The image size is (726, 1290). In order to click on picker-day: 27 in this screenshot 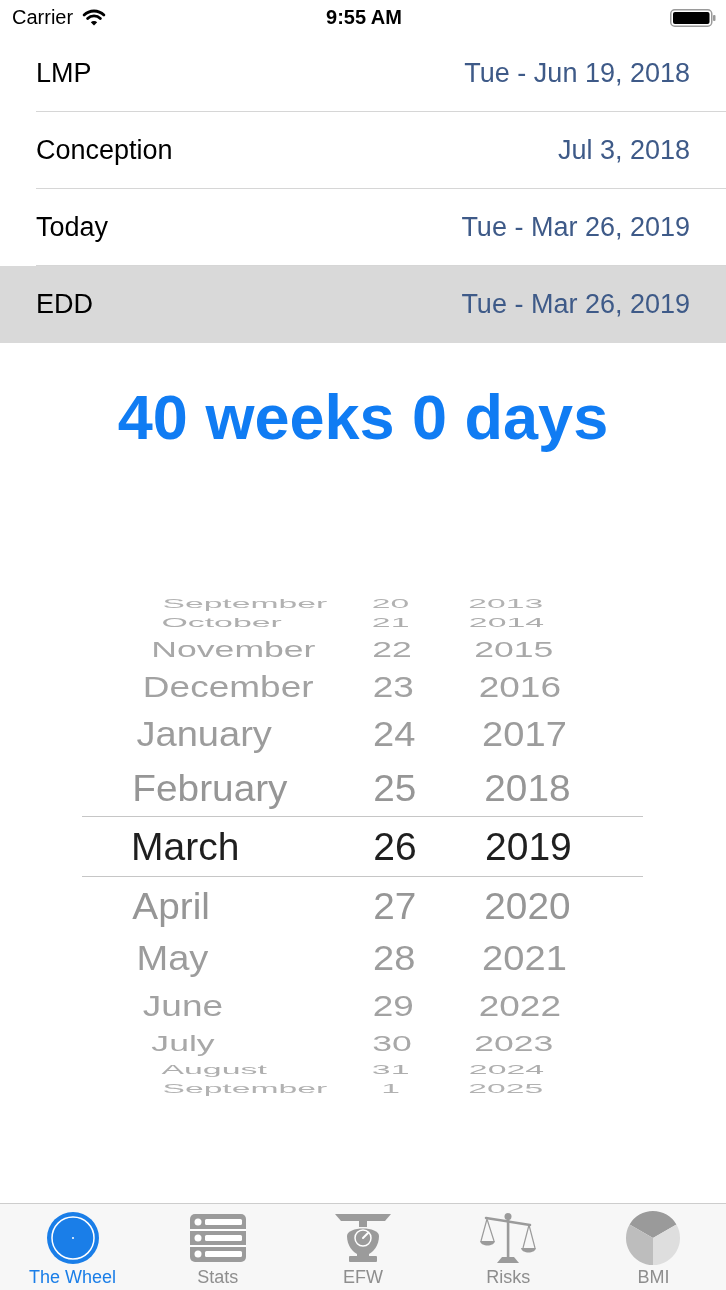, I will do `click(395, 905)`.